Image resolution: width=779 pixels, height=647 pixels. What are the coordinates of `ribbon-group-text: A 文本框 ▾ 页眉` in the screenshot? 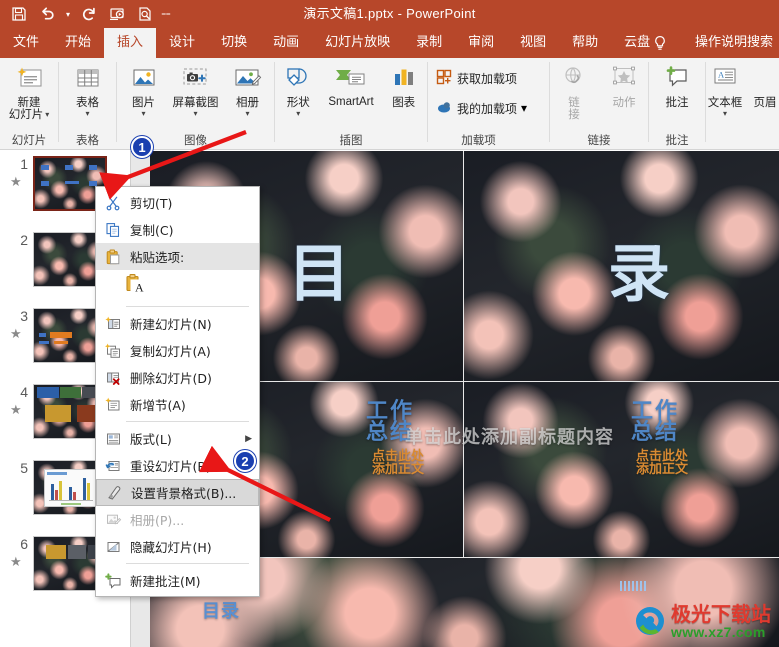 It's located at (742, 104).